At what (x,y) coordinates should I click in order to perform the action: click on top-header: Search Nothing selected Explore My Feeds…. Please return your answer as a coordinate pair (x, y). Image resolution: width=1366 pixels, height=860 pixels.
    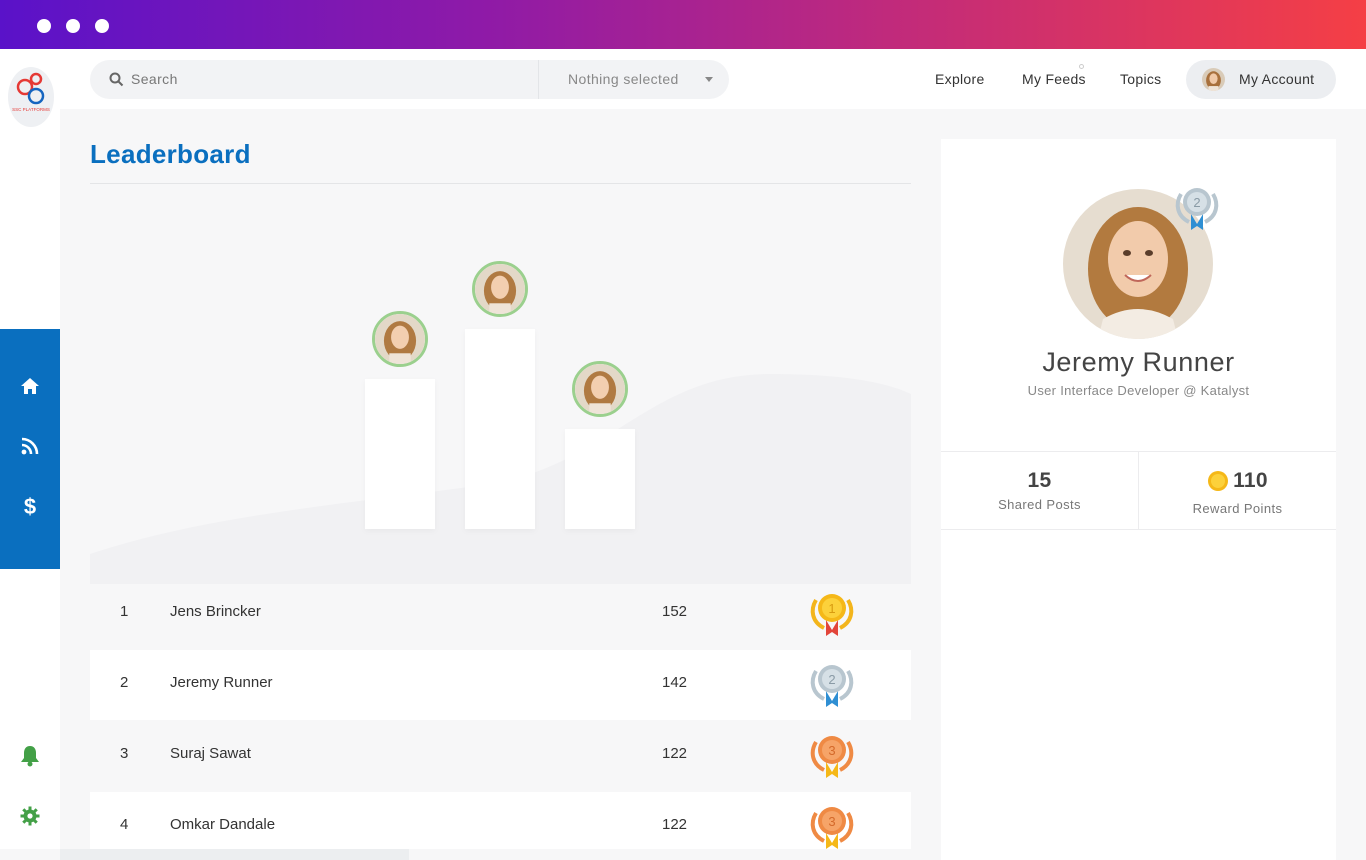
    Looking at the image, I should click on (713, 79).